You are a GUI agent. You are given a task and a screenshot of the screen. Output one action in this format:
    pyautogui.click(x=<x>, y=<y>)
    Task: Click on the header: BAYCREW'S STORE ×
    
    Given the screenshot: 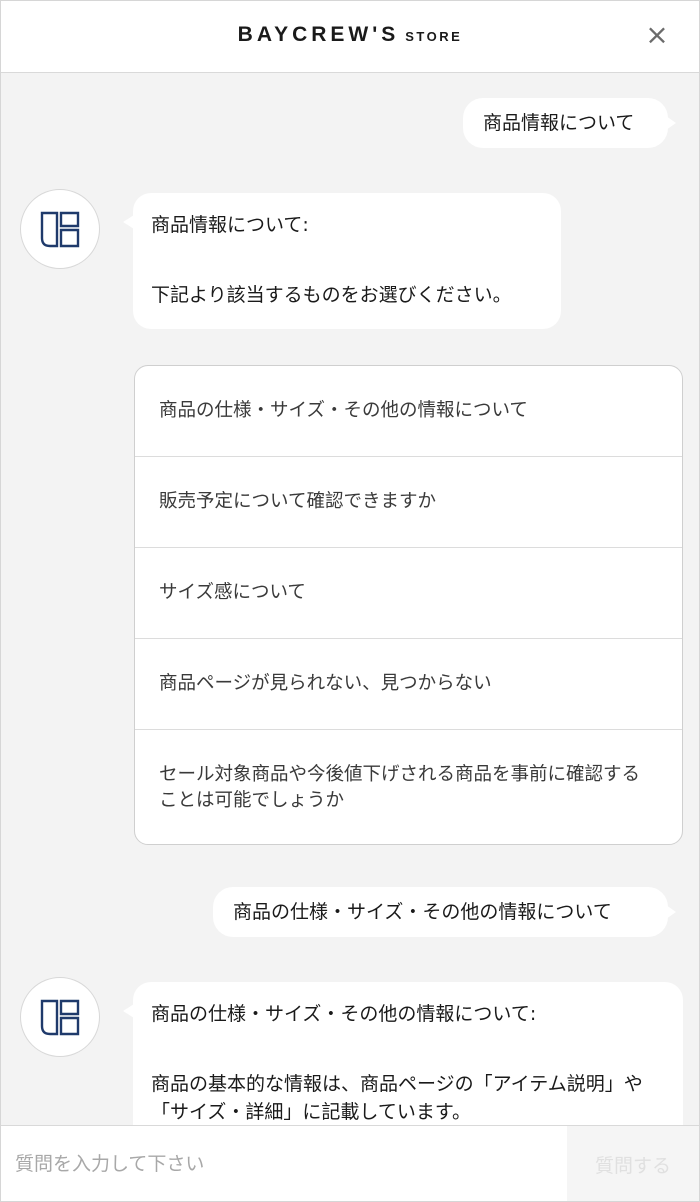 What is the action you would take?
    pyautogui.click(x=350, y=37)
    